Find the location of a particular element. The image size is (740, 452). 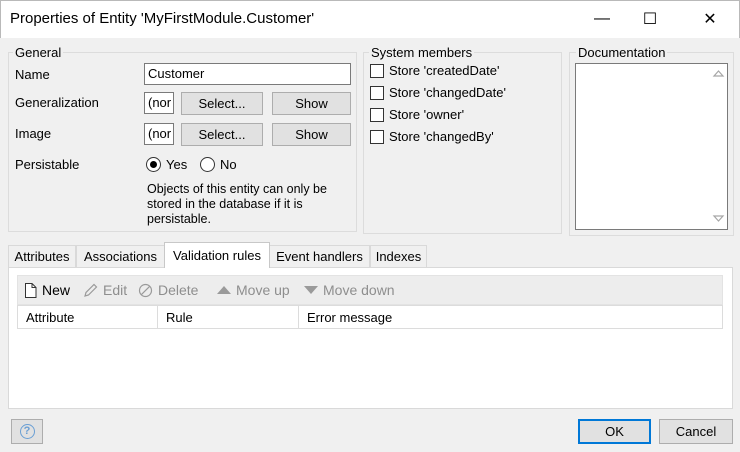

new-button: New is located at coordinates (47, 290).